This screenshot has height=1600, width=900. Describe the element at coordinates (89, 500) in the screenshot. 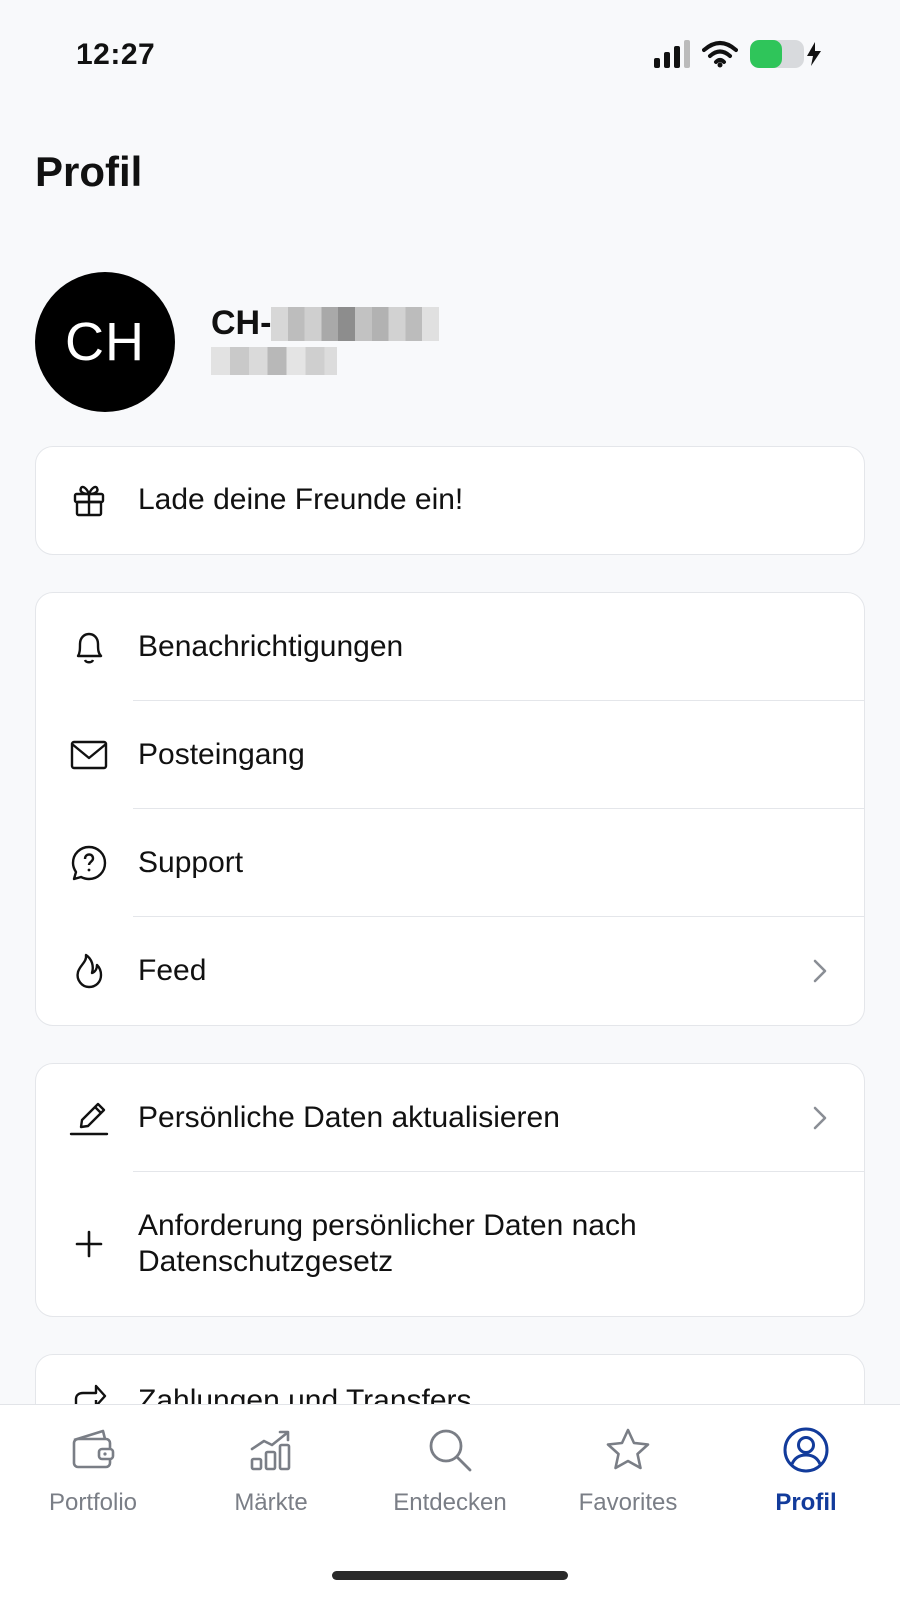

I see `gift-icon` at that location.